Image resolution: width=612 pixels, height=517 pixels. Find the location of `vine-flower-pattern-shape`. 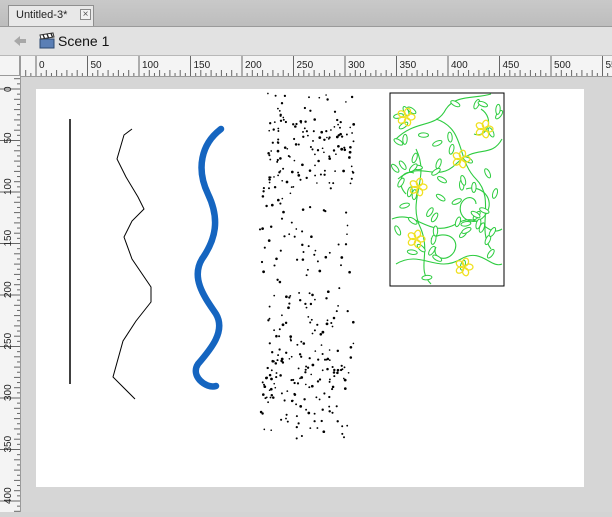

vine-flower-pattern-shape is located at coordinates (447, 189).